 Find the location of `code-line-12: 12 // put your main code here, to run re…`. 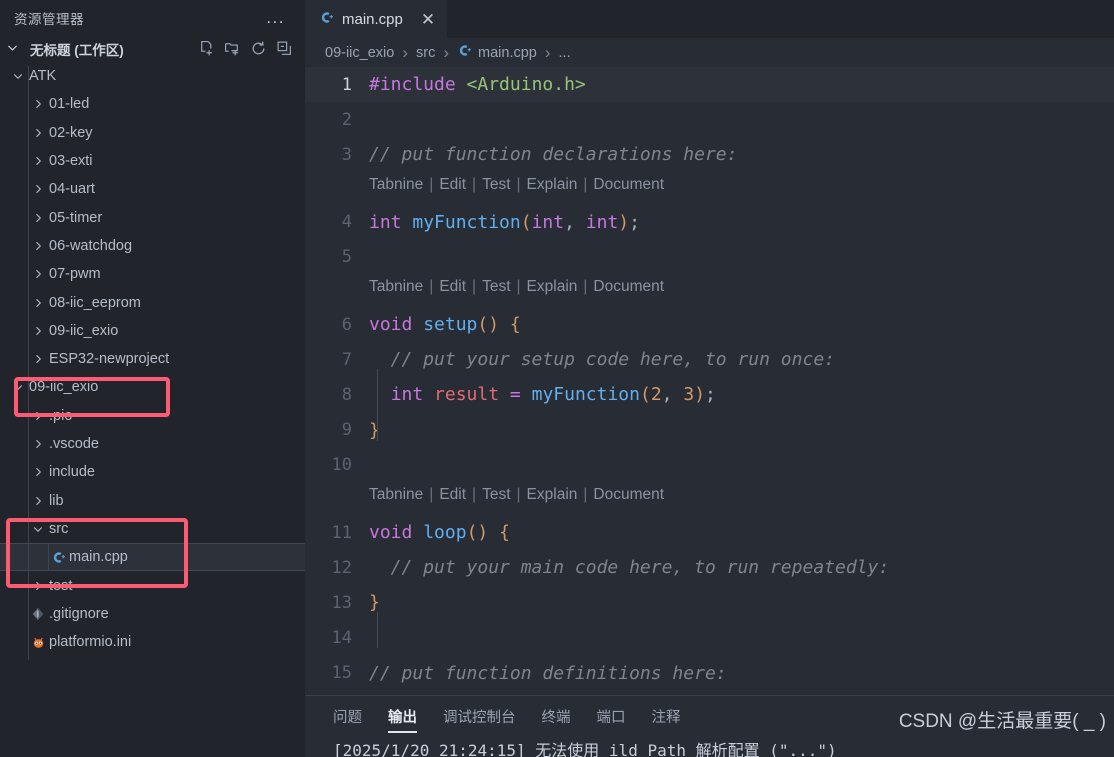

code-line-12: 12 // put your main code here, to run re… is located at coordinates (709, 567).